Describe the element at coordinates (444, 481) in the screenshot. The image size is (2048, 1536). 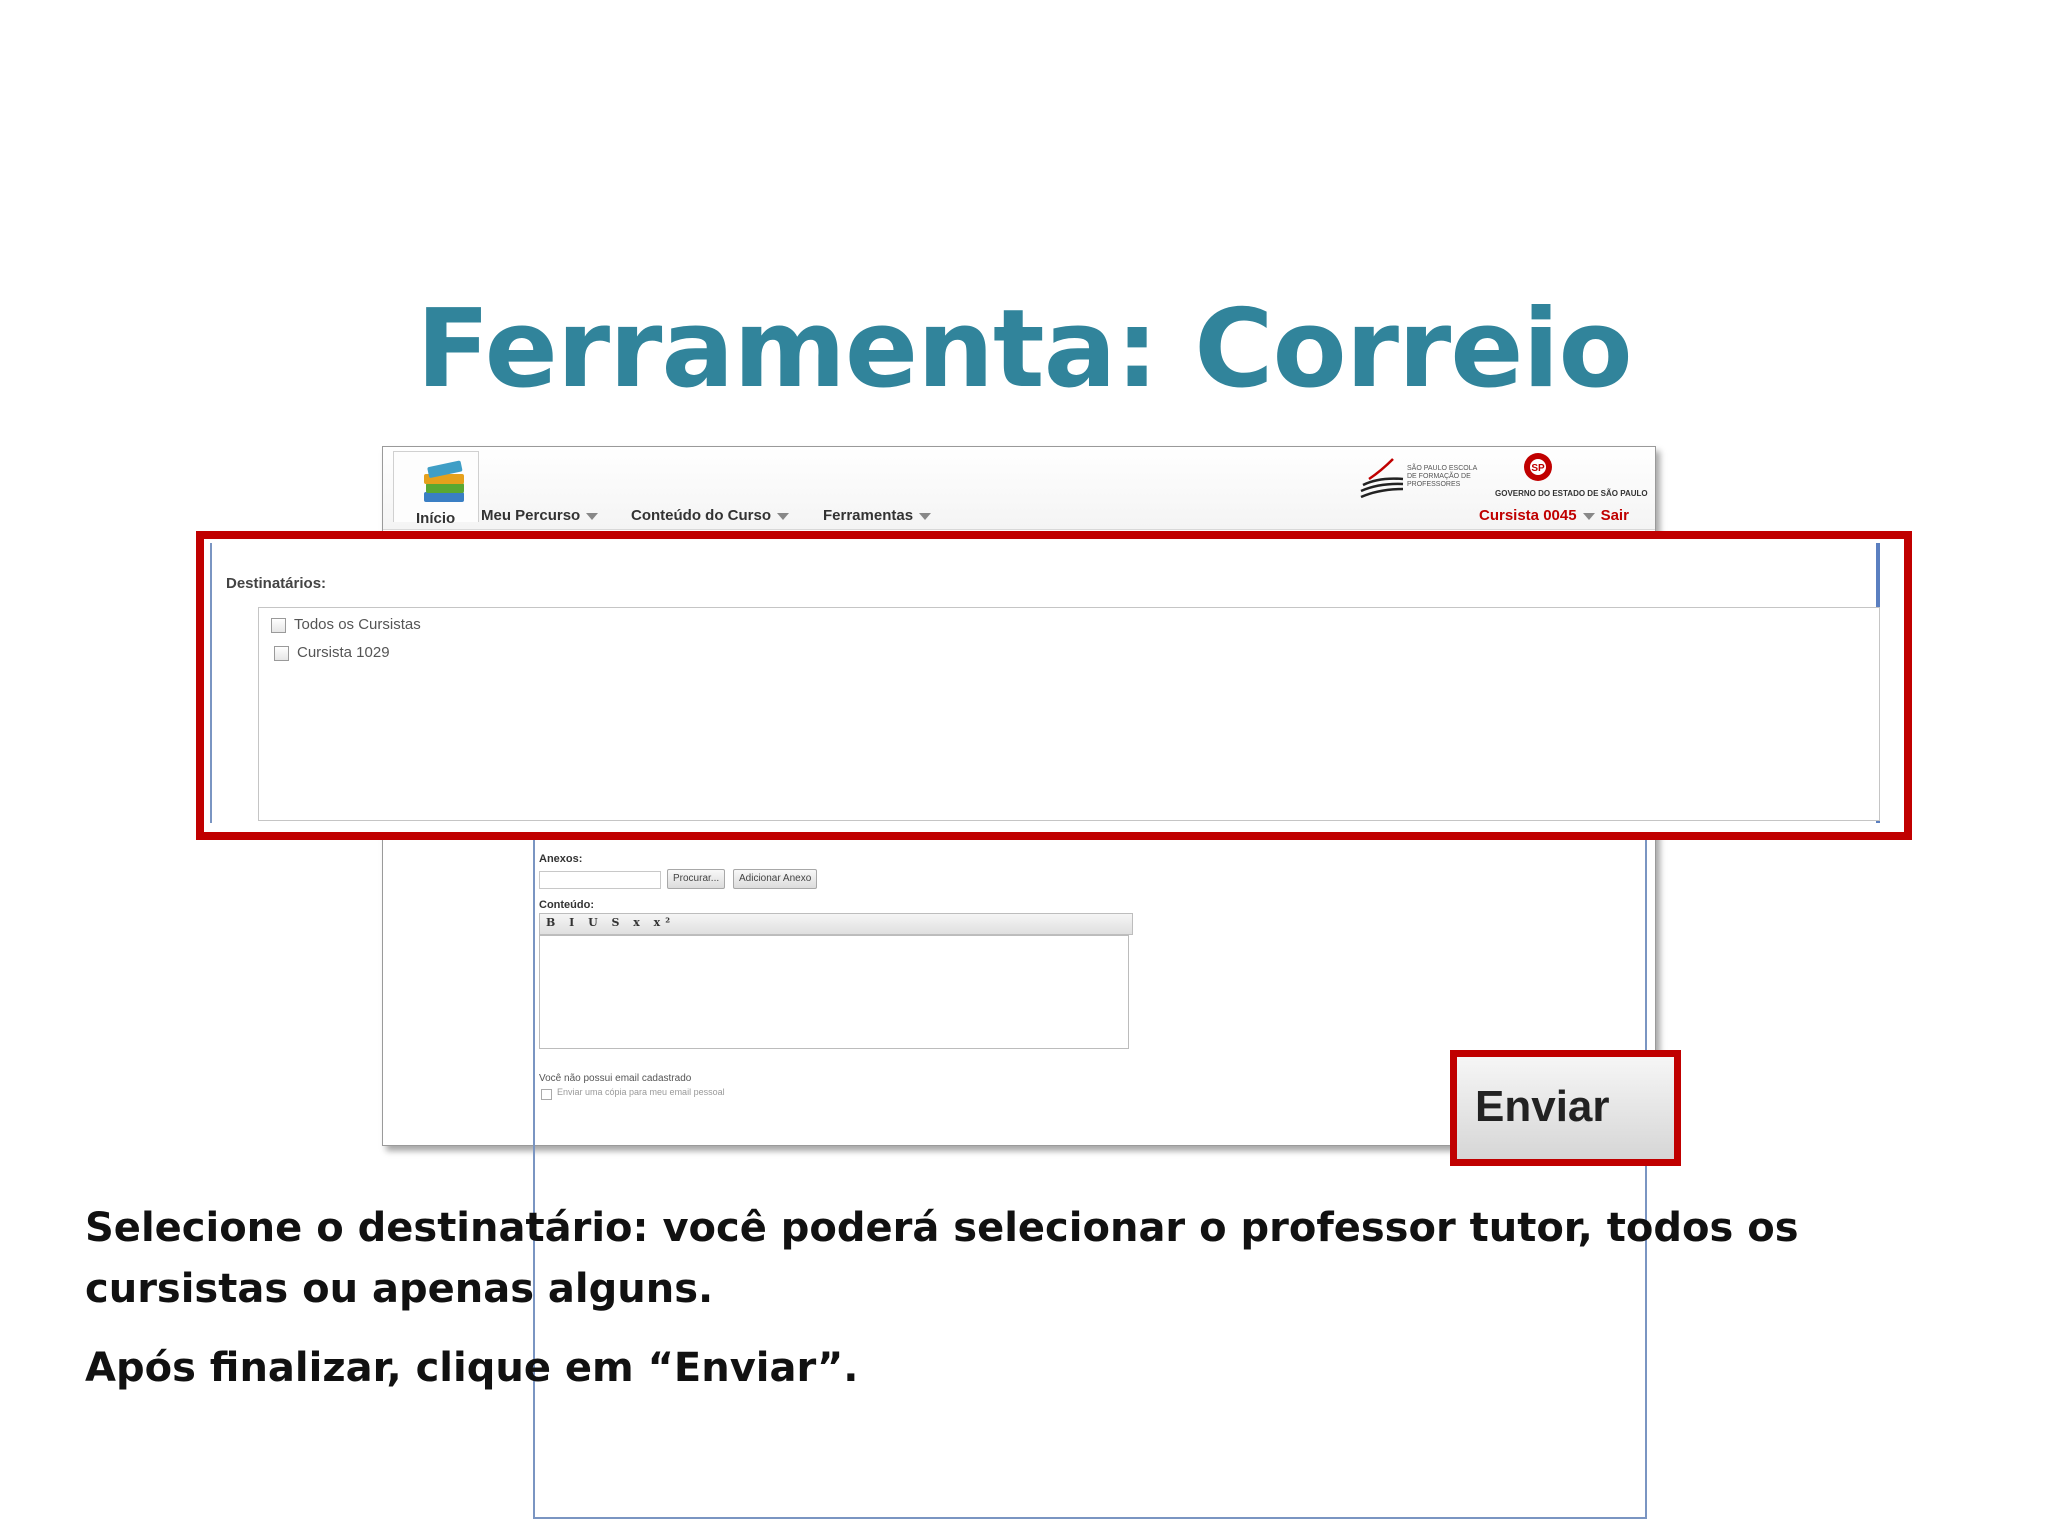
I see `books-icon` at that location.